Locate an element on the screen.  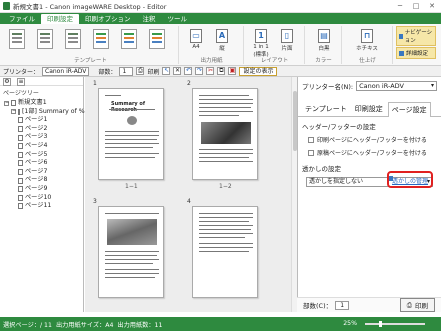
tree-item-label: ページ4 is located at coordinates (36, 145).